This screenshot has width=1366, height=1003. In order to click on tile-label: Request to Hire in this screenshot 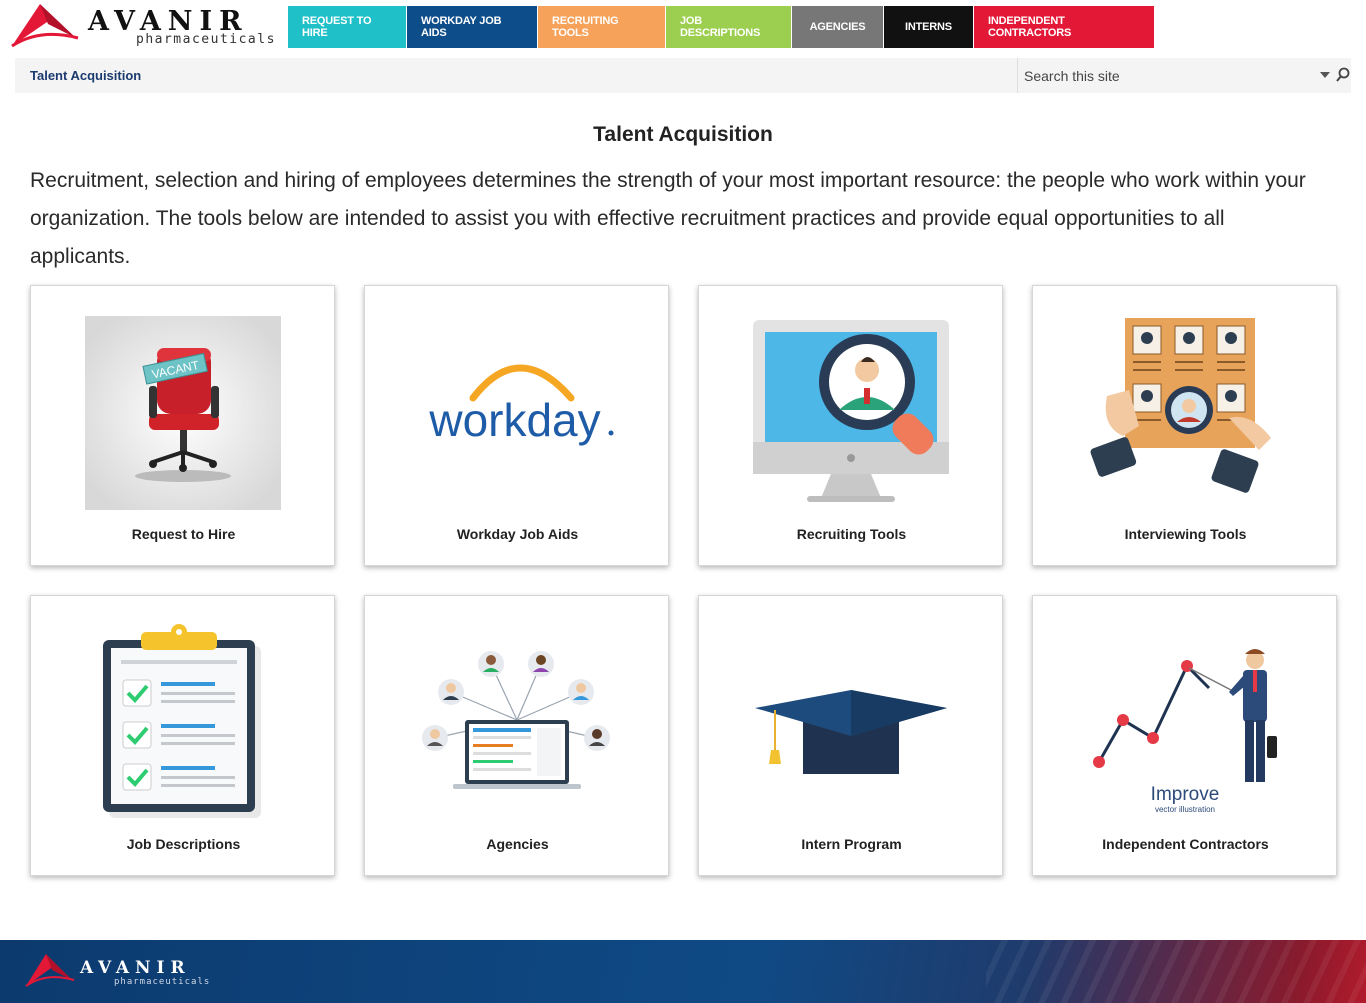, I will do `click(183, 534)`.